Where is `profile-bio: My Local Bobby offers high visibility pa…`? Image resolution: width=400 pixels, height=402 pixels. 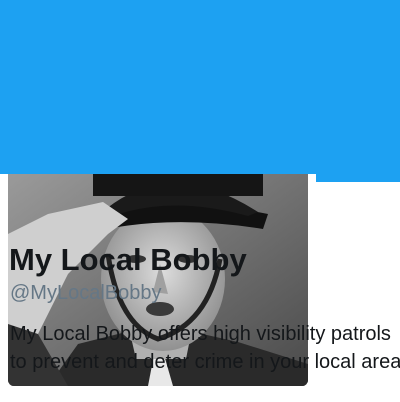
profile-bio: My Local Bobby offers high visibility pa… is located at coordinates (205, 348).